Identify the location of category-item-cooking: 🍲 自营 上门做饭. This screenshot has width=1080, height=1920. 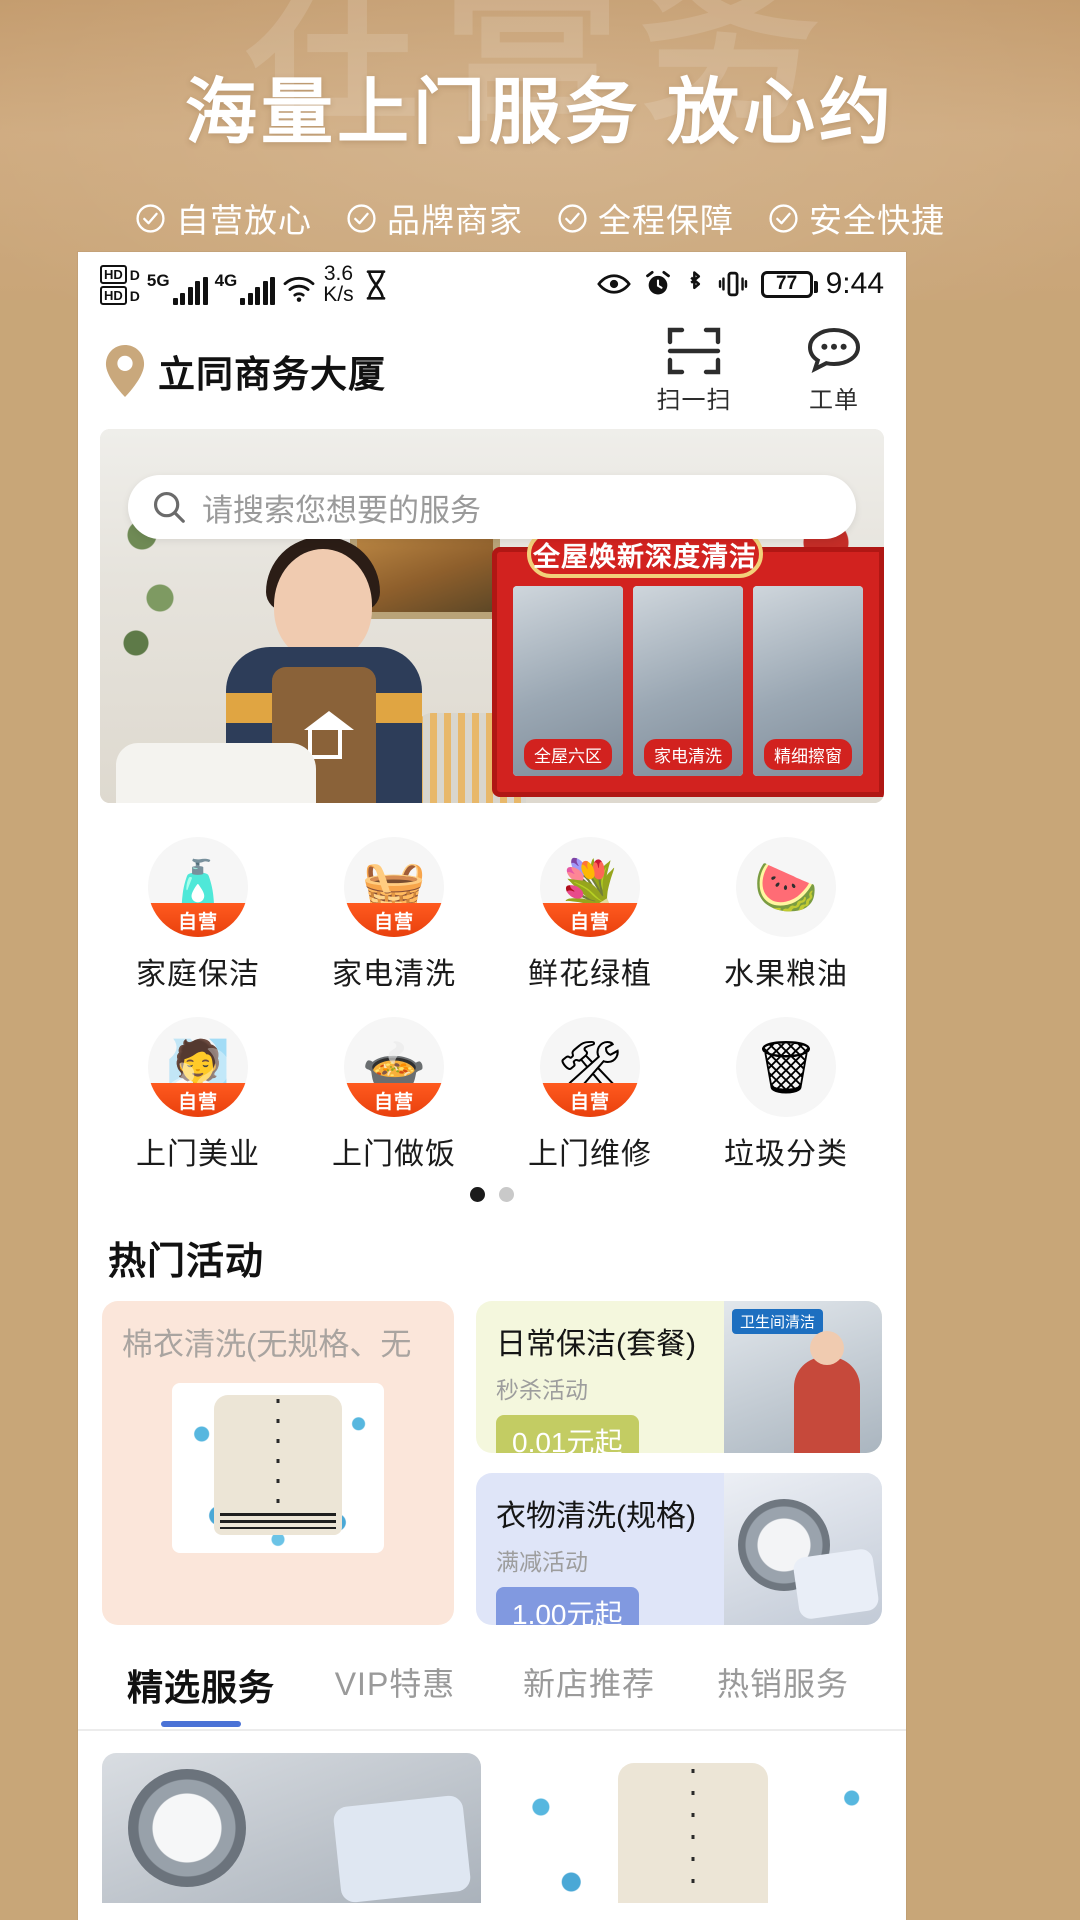
(394, 1095).